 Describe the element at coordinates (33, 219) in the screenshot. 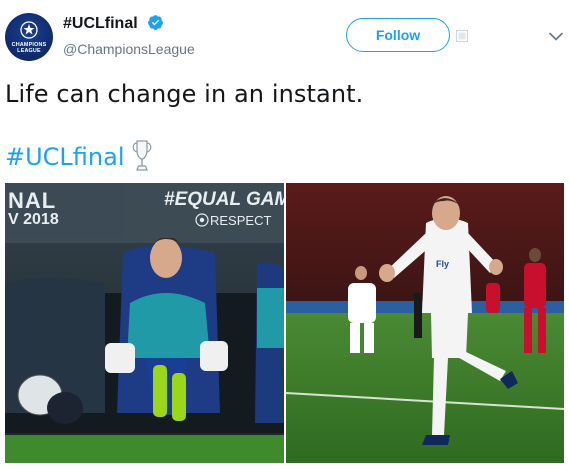

I see `banner-left-line2: V 2018` at that location.